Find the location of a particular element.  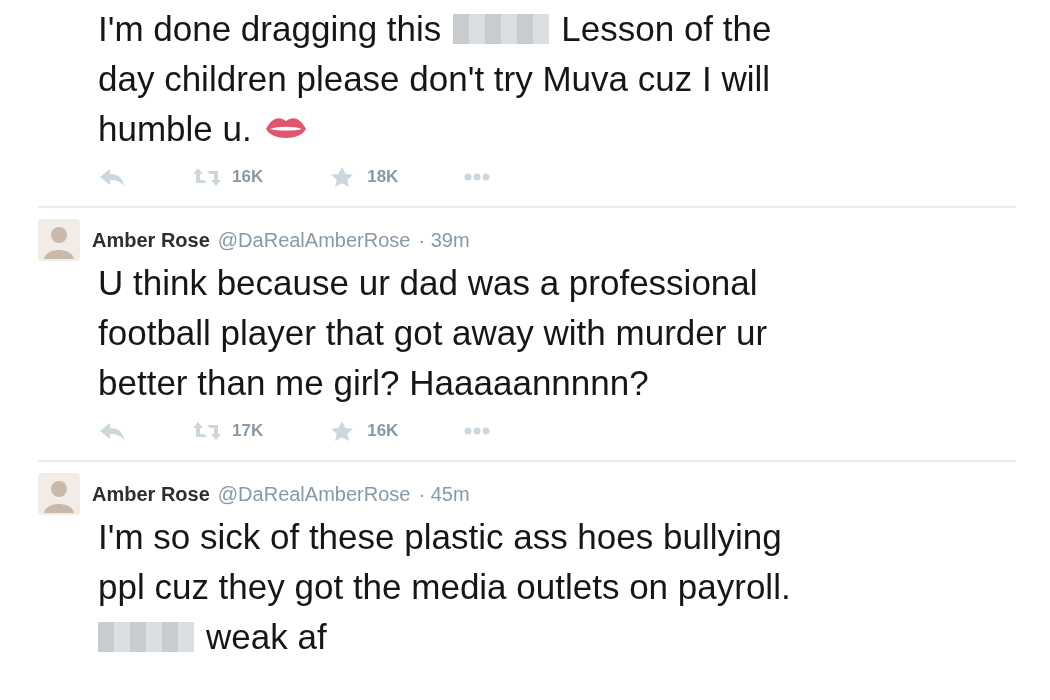

tweet-text: Lesson of the is located at coordinates (666, 29).